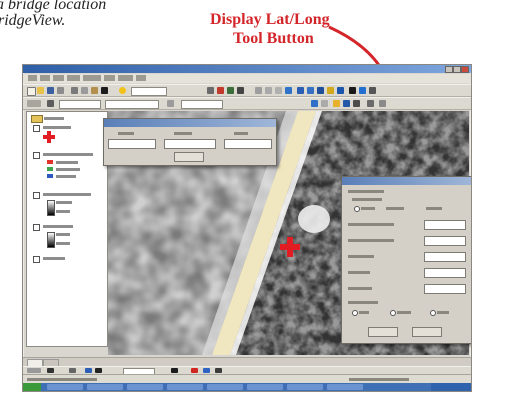  Describe the element at coordinates (382, 103) in the screenshot. I see `extra-icon` at that location.